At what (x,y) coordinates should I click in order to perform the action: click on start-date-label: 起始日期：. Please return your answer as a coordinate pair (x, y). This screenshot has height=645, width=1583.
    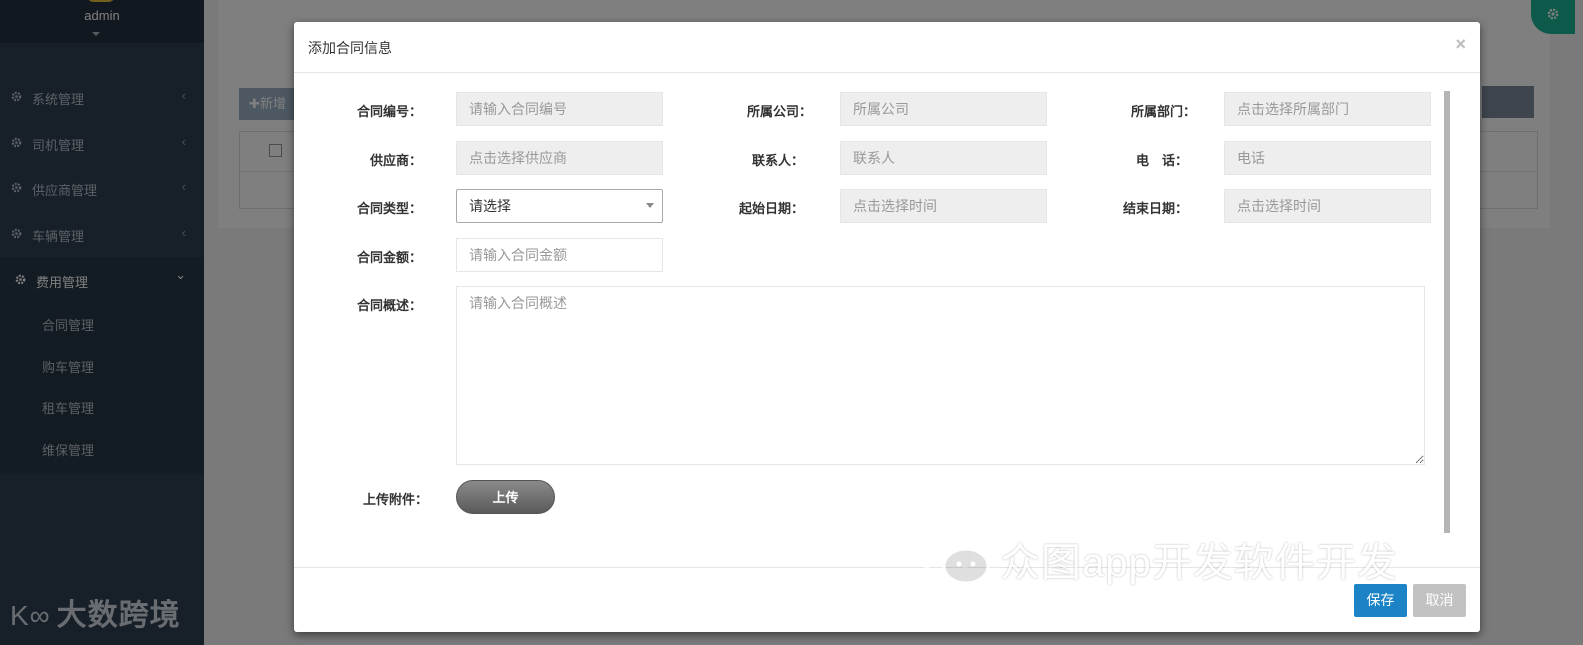
    Looking at the image, I should click on (771, 208).